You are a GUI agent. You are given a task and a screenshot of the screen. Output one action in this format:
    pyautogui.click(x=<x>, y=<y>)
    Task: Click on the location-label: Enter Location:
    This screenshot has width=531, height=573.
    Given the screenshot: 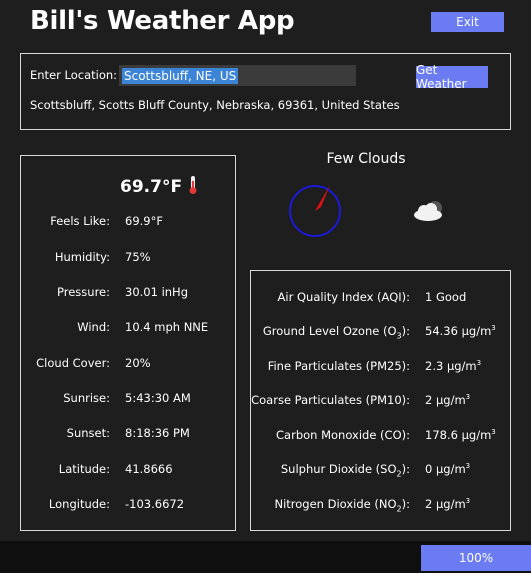 What is the action you would take?
    pyautogui.click(x=74, y=75)
    